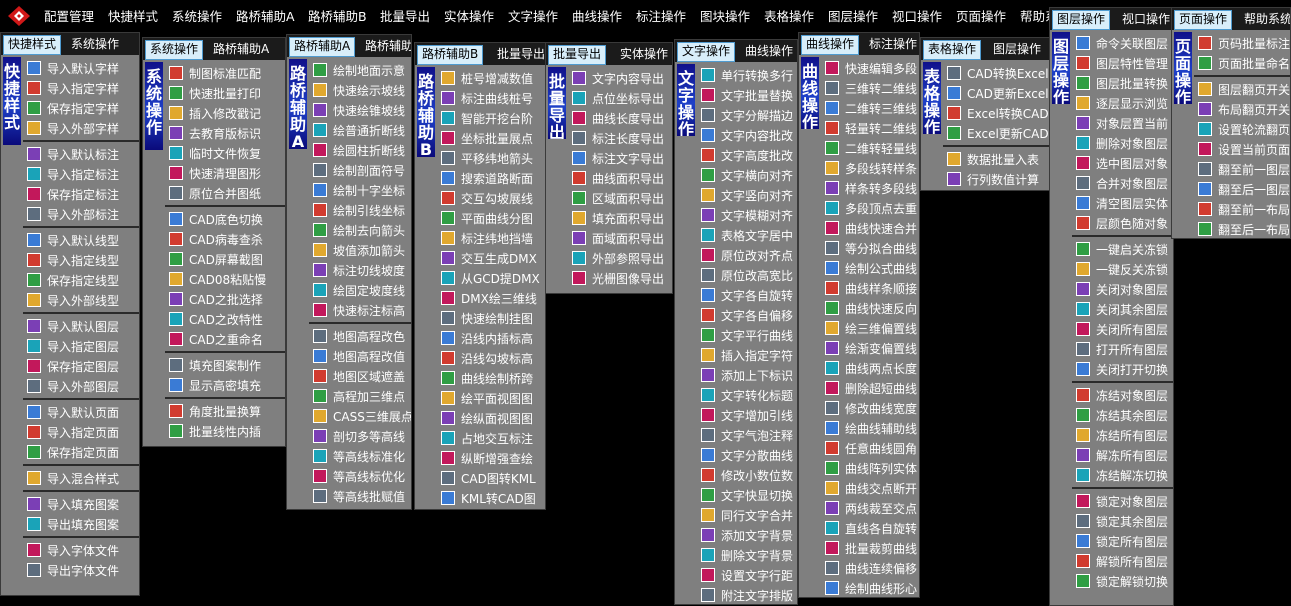 This screenshot has width=1291, height=606. What do you see at coordinates (620, 258) in the screenshot?
I see `tool-item: 外部参照导出` at bounding box center [620, 258].